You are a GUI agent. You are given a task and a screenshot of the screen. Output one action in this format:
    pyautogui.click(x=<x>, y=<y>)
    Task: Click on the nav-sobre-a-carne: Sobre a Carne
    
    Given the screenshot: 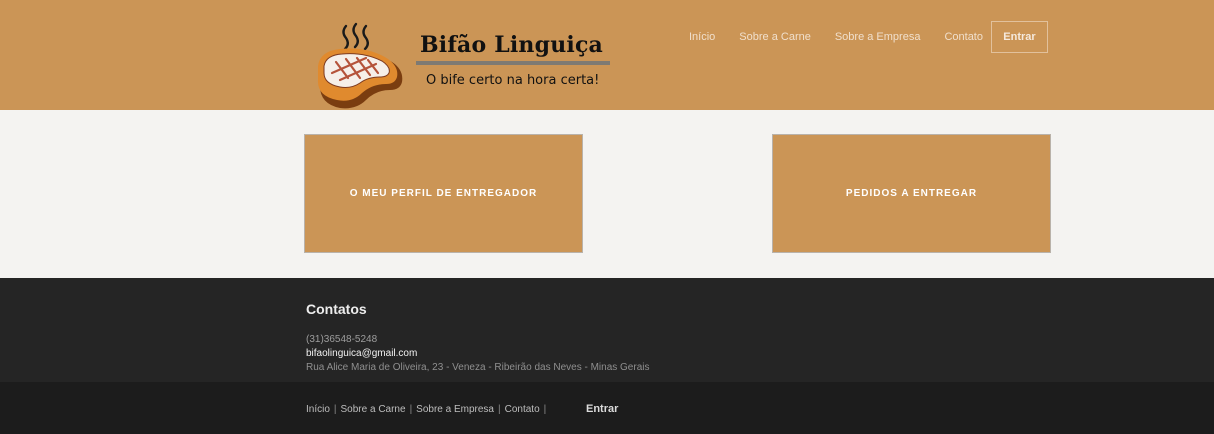 What is the action you would take?
    pyautogui.click(x=775, y=38)
    